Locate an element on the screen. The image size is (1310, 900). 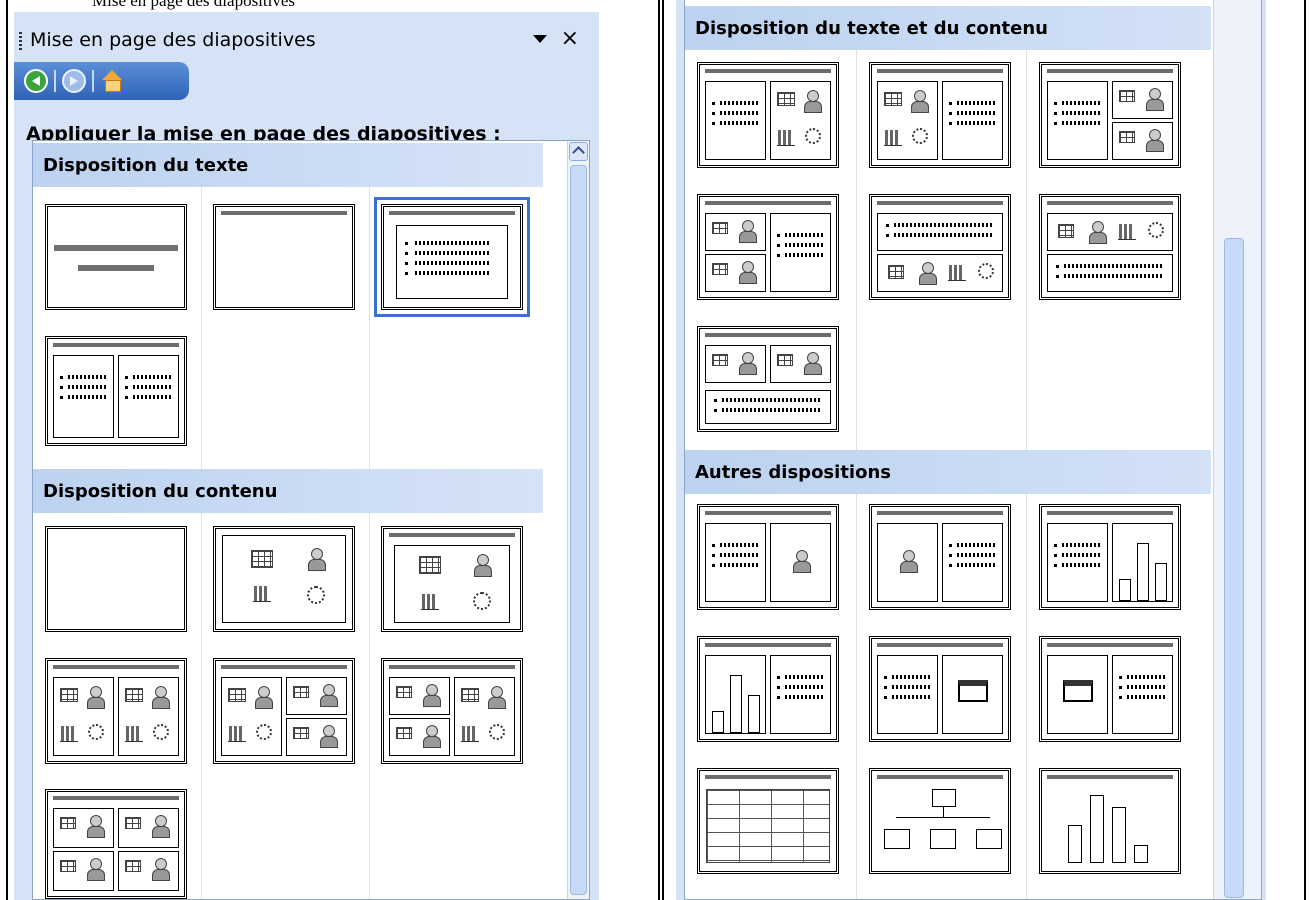
layout-thumbnail-four-content is located at coordinates (116, 844).